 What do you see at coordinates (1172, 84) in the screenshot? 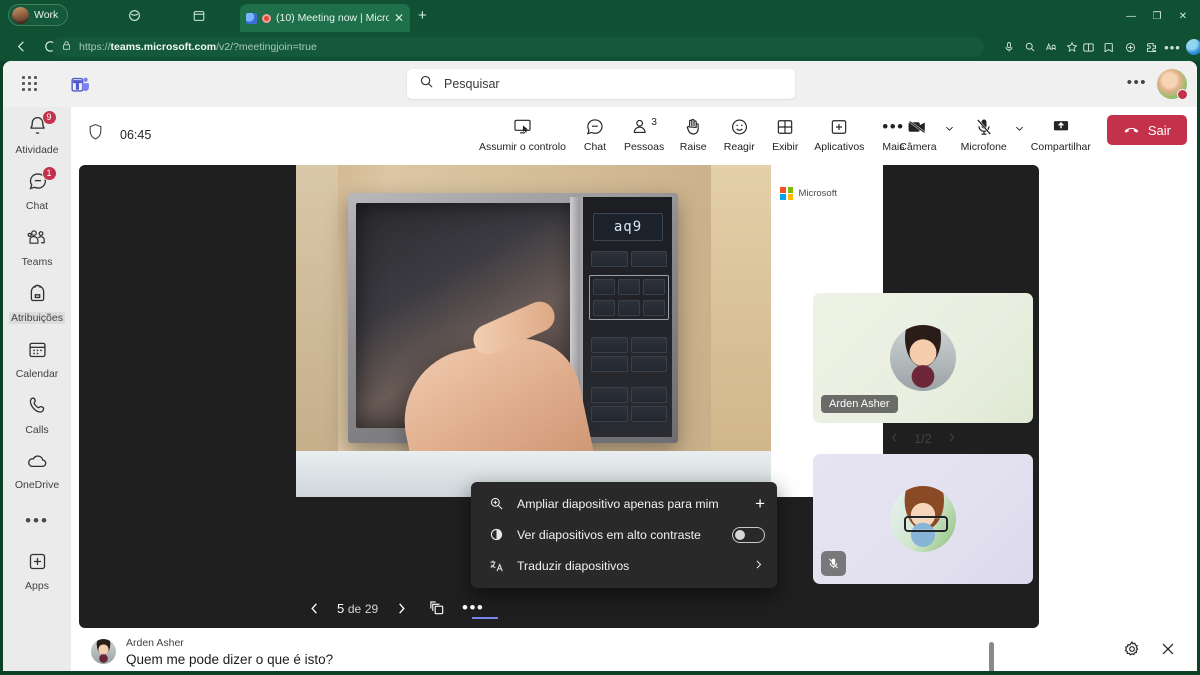
I see `user-avatar` at bounding box center [1172, 84].